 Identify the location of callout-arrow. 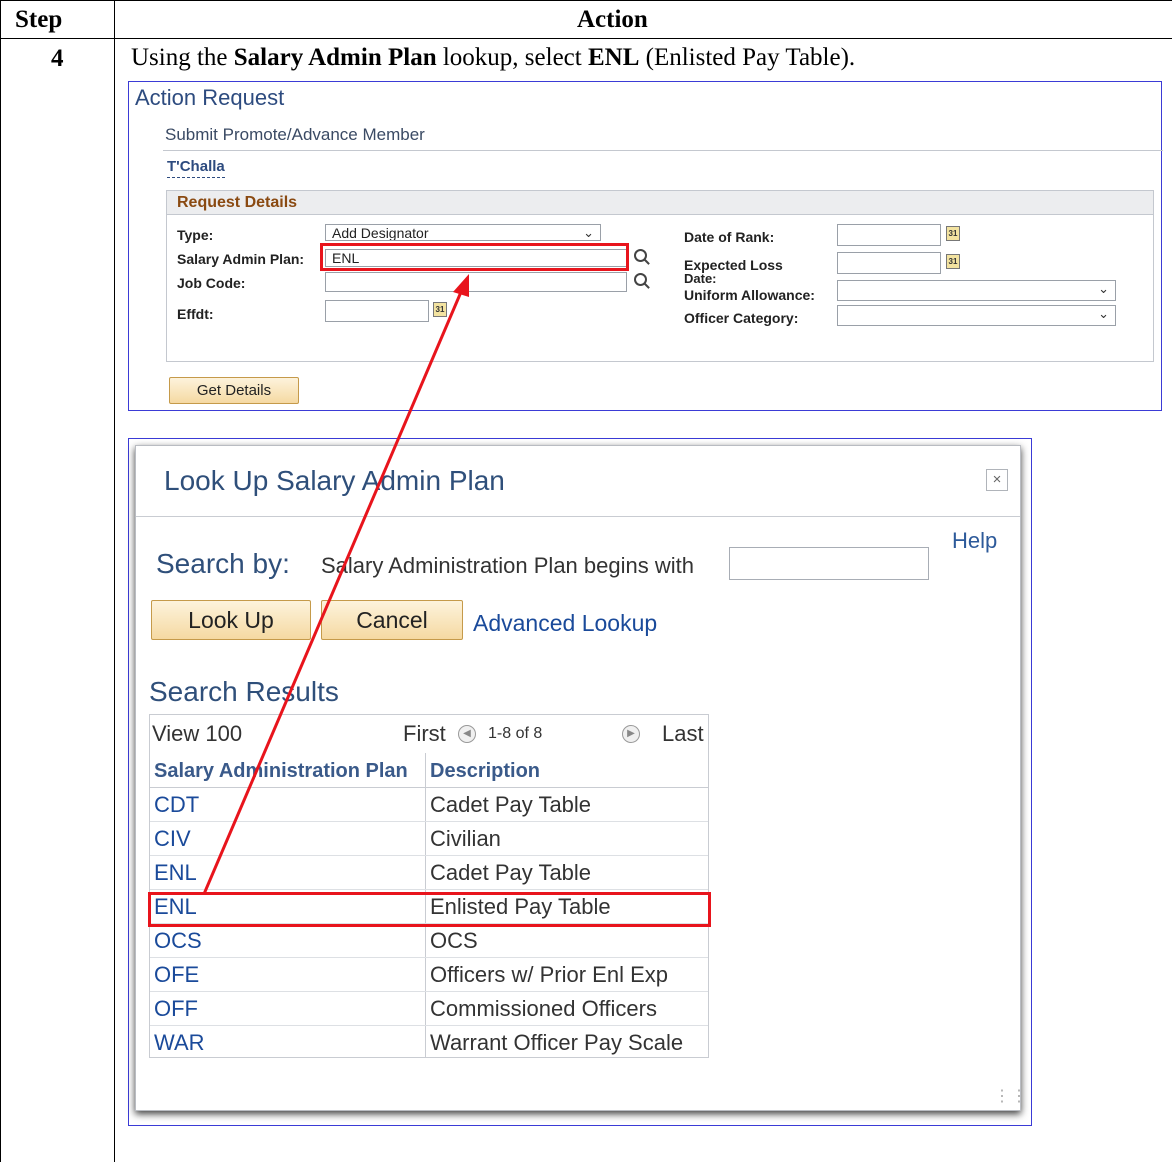
(335, 584).